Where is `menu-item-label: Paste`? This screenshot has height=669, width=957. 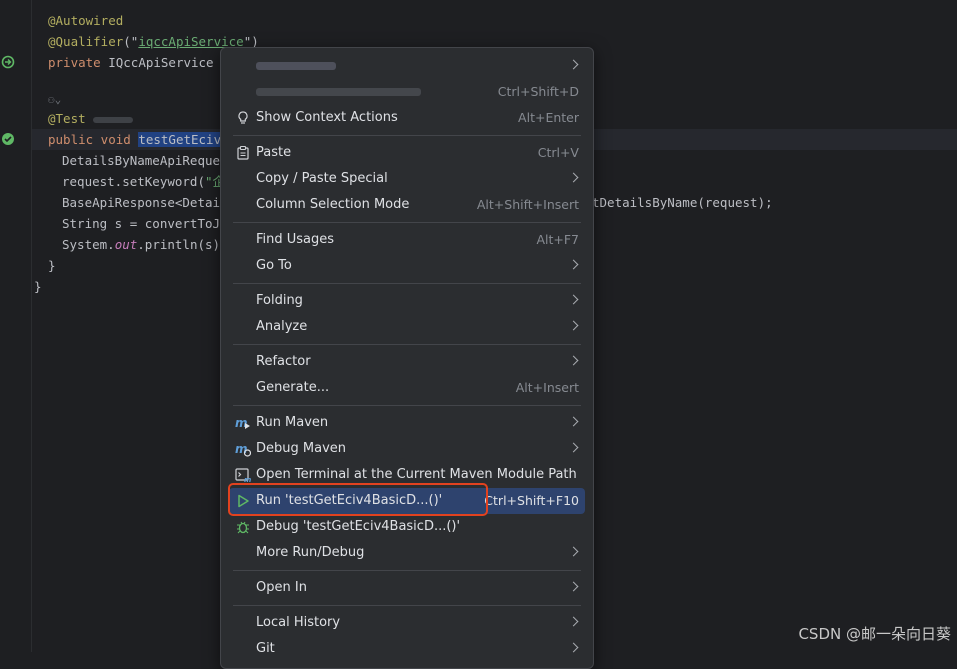 menu-item-label: Paste is located at coordinates (274, 152).